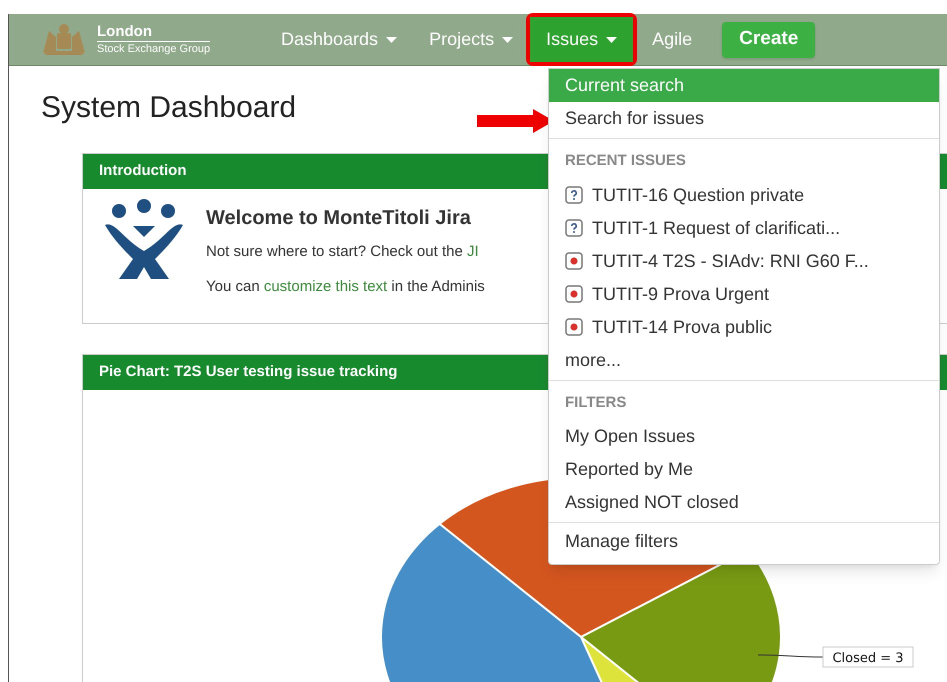 This screenshot has height=682, width=947. I want to click on callout-label: Closed = 3, so click(868, 657).